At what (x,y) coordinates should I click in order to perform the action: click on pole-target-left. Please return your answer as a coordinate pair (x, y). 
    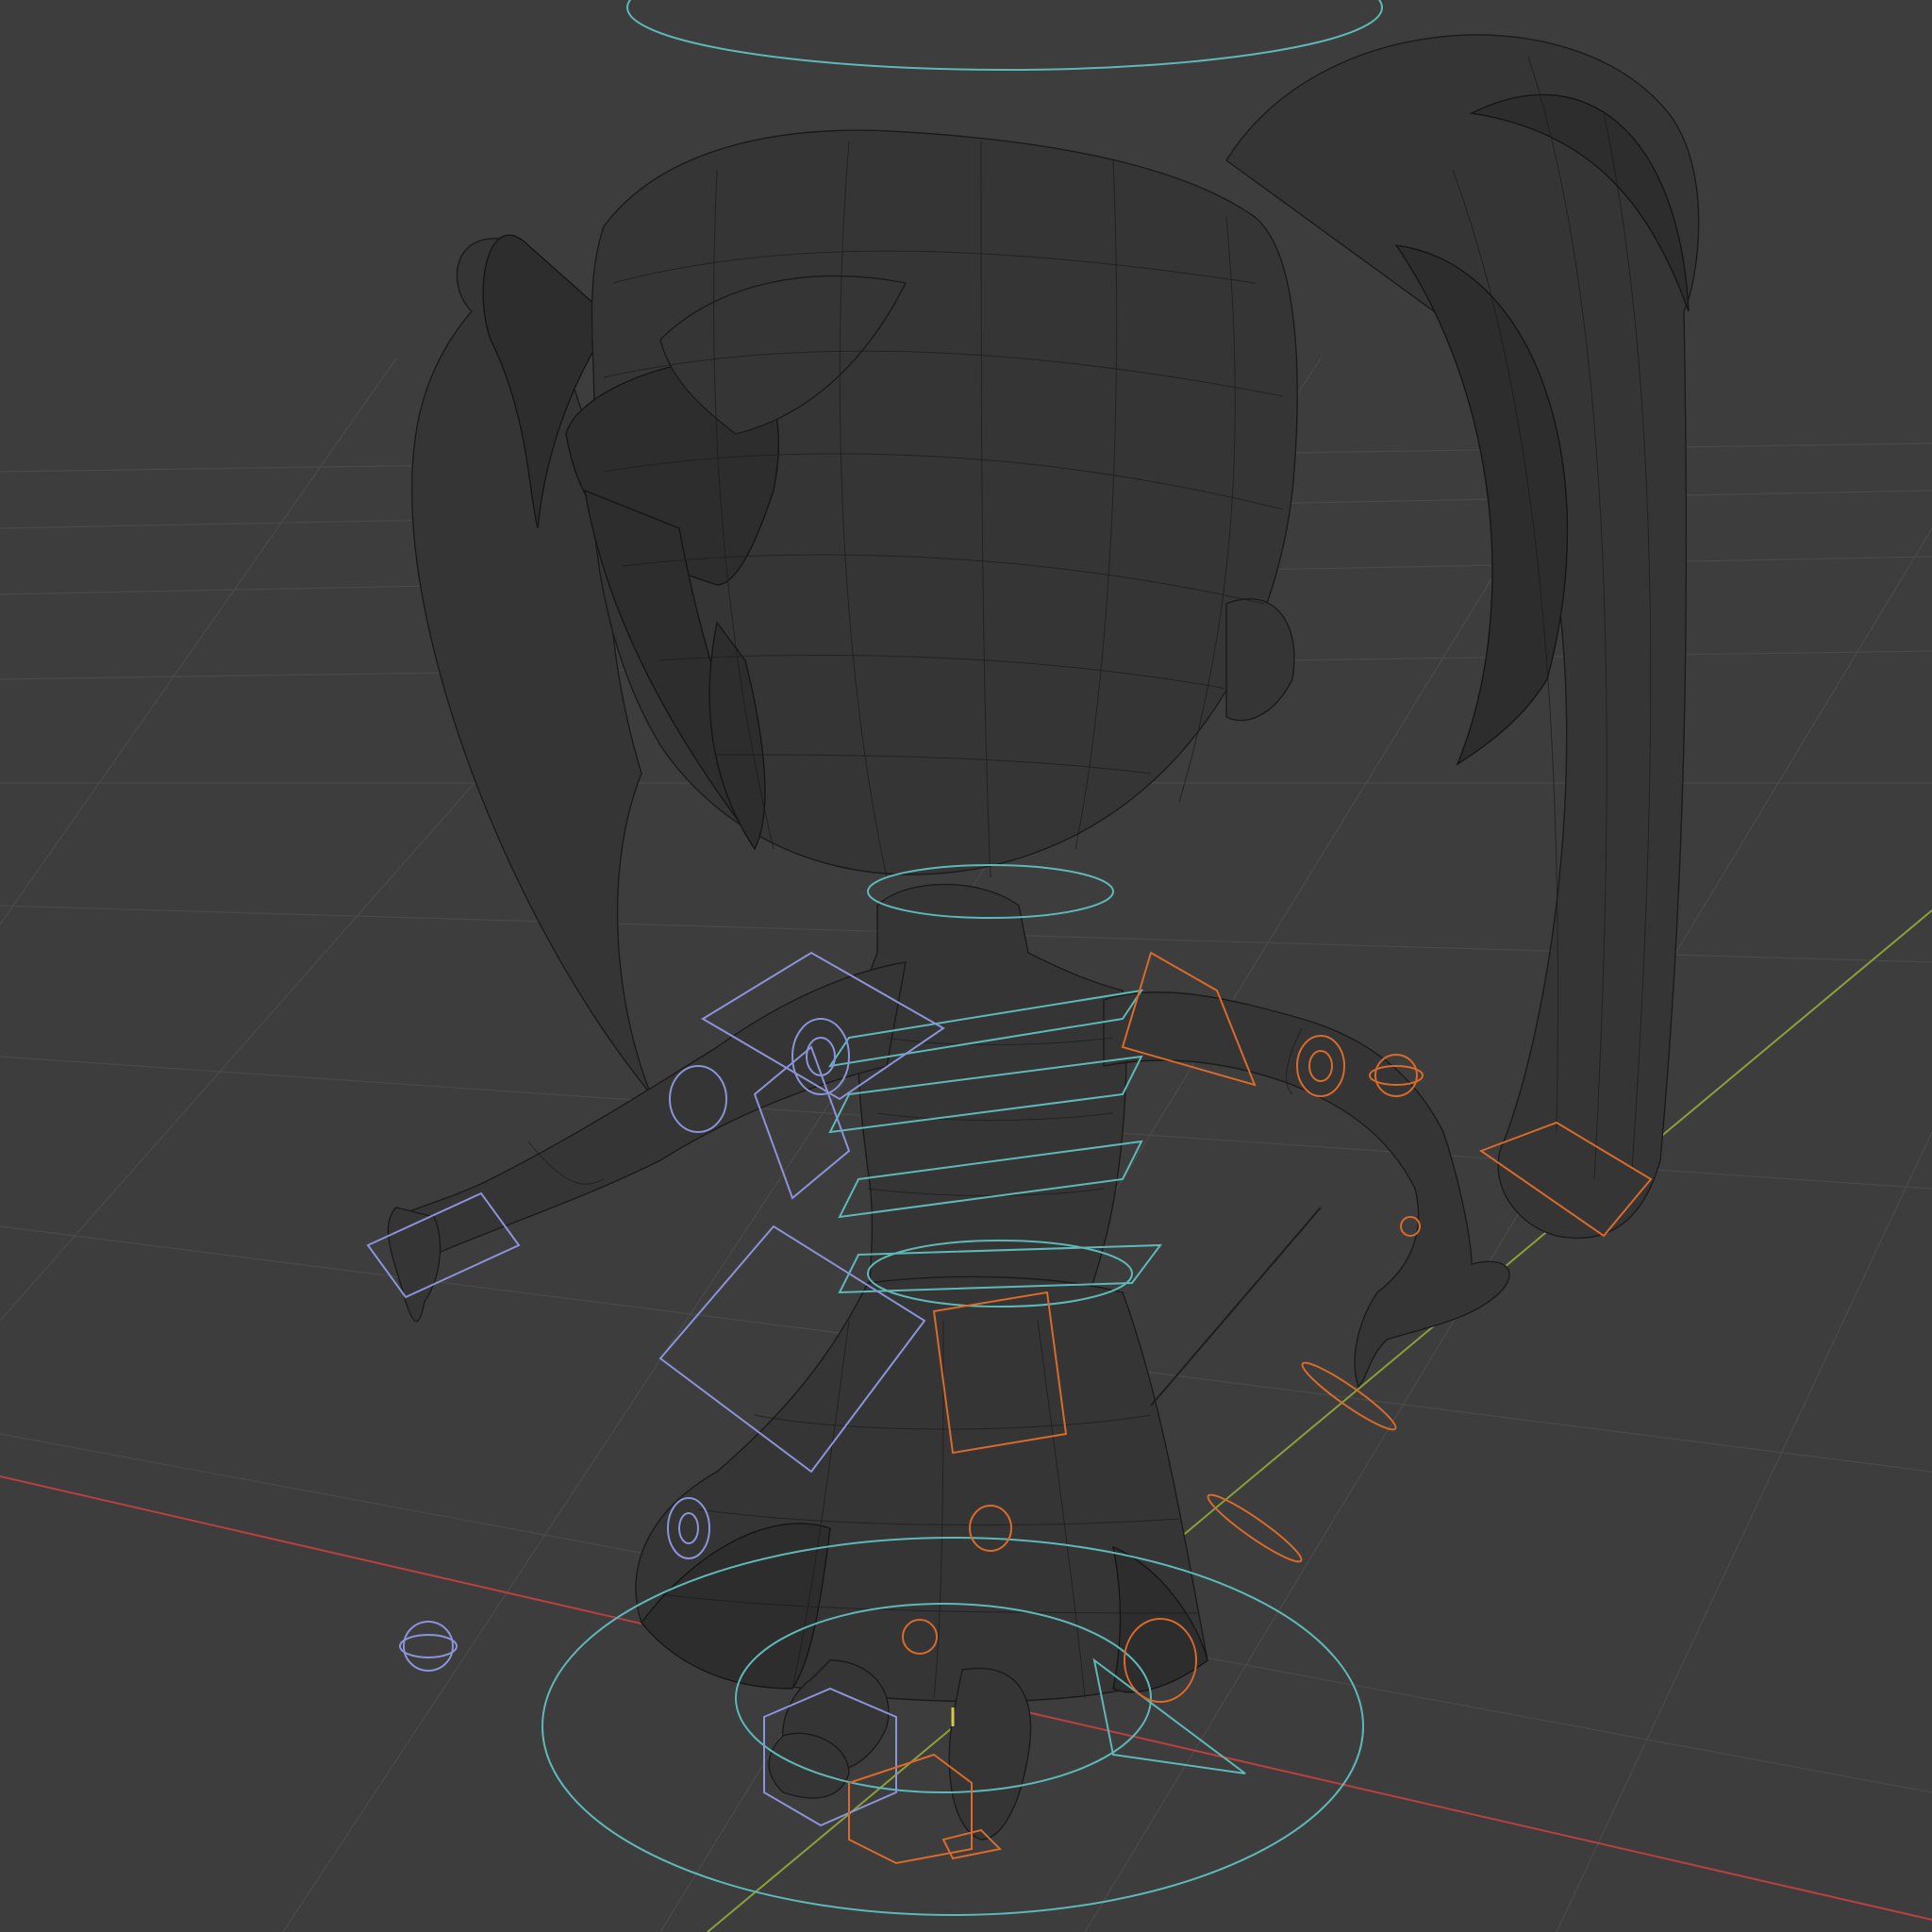
    Looking at the image, I should click on (429, 1647).